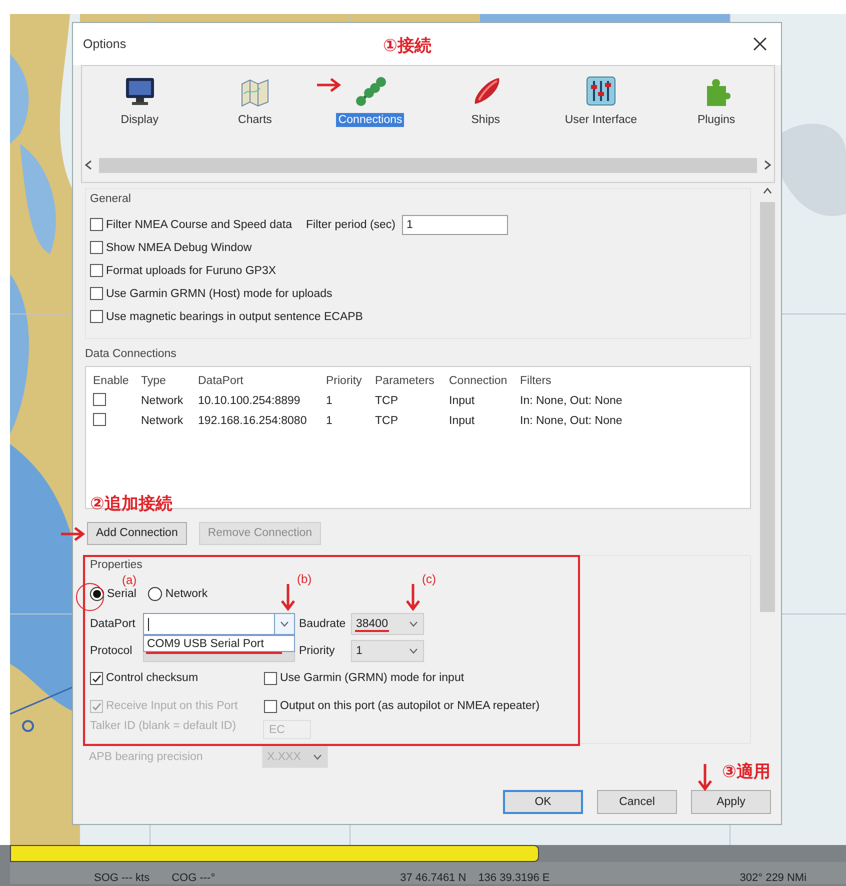 Image resolution: width=846 pixels, height=886 pixels. What do you see at coordinates (88, 165) in the screenshot?
I see `chevron-left-icon` at bounding box center [88, 165].